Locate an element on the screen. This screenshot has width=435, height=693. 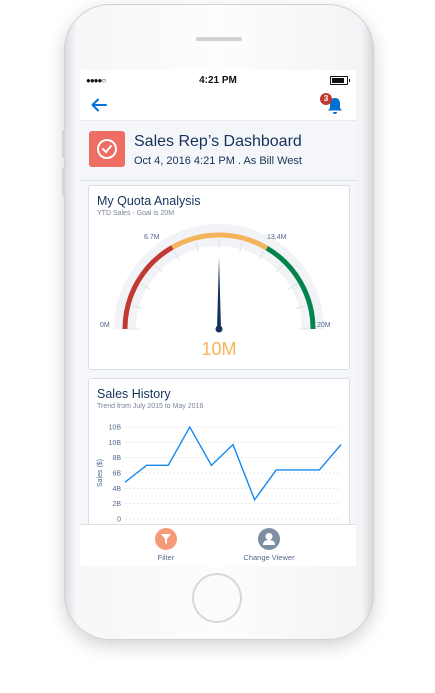
status-time: 4:21 PM is located at coordinates (218, 80).